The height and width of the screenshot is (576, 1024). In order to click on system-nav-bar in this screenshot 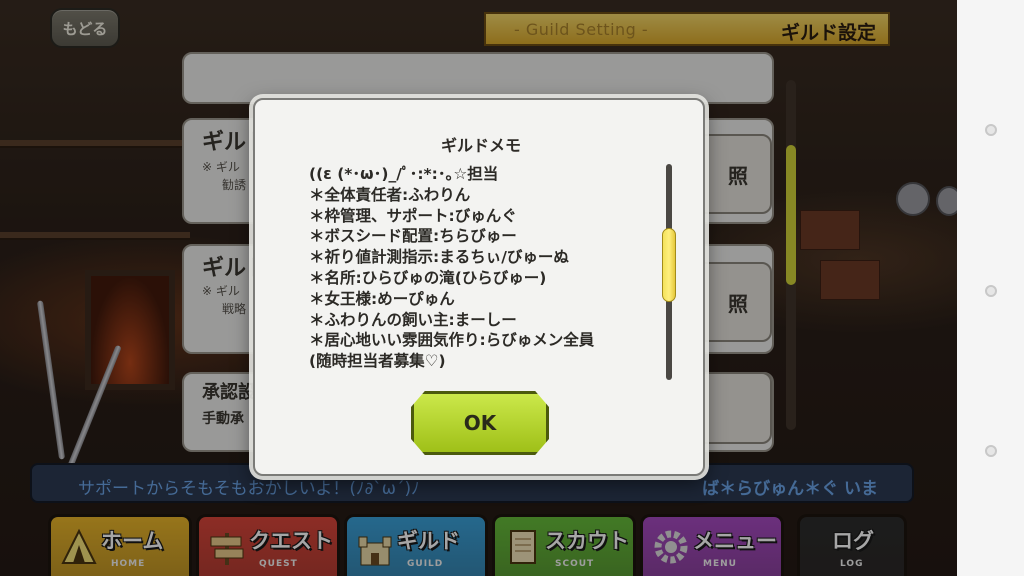, I will do `click(990, 288)`.